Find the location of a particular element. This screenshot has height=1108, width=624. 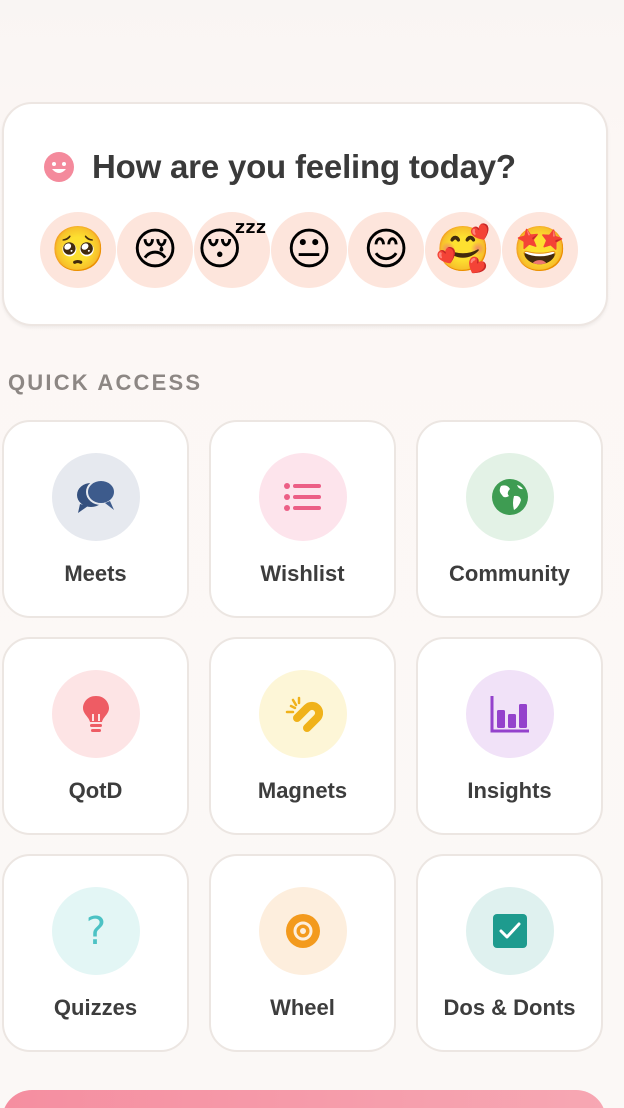

mood-option-smiling-face-with-hearts: 🥰 is located at coordinates (463, 250).